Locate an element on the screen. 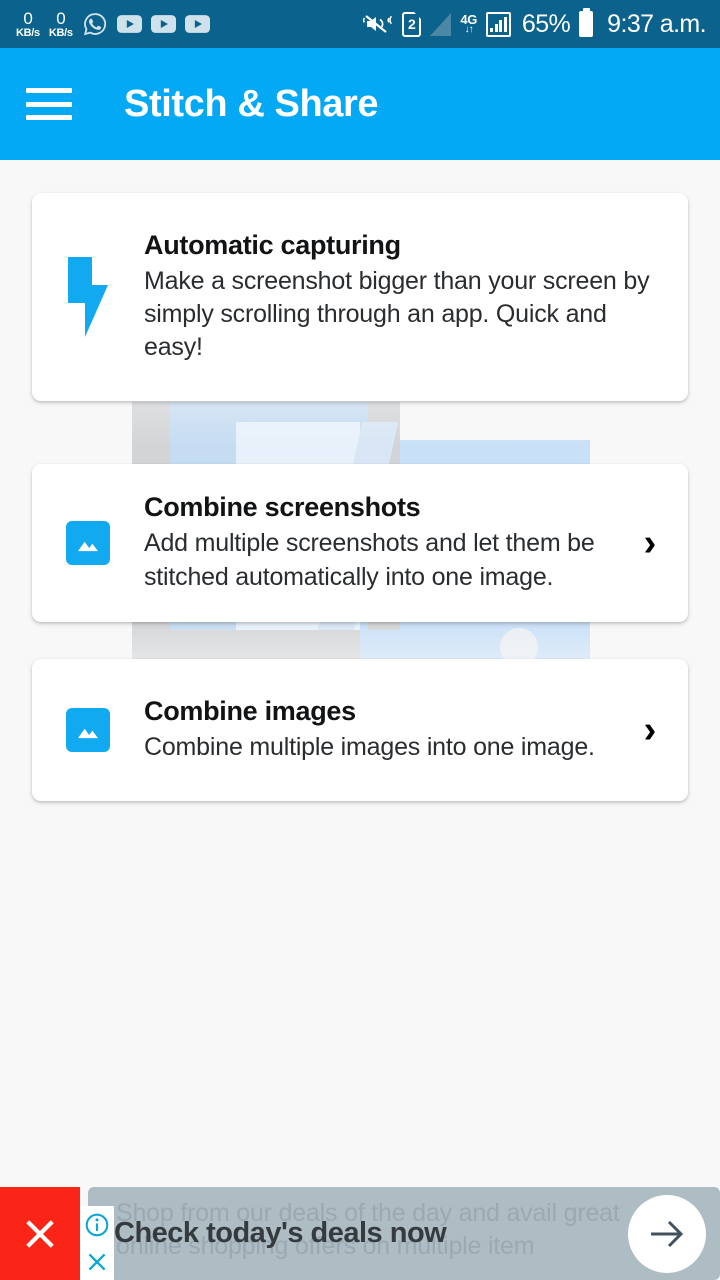  status-bar-left: 0 KB/s 0 KB/s is located at coordinates (189, 24).